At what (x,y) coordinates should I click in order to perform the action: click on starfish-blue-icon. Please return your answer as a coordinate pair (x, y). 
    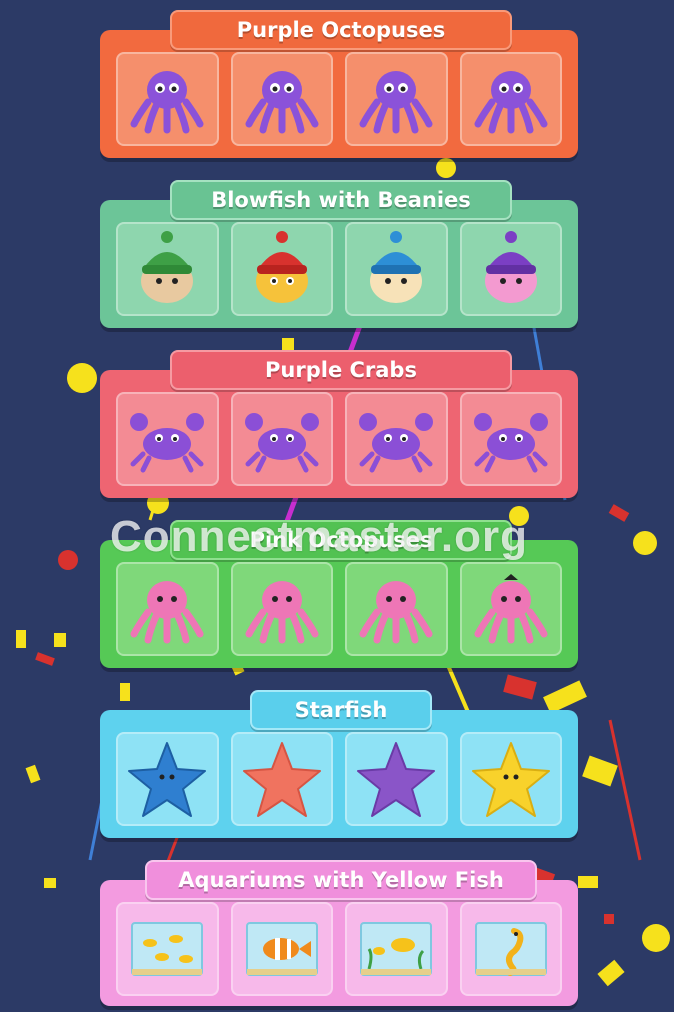
    Looking at the image, I should click on (167, 779).